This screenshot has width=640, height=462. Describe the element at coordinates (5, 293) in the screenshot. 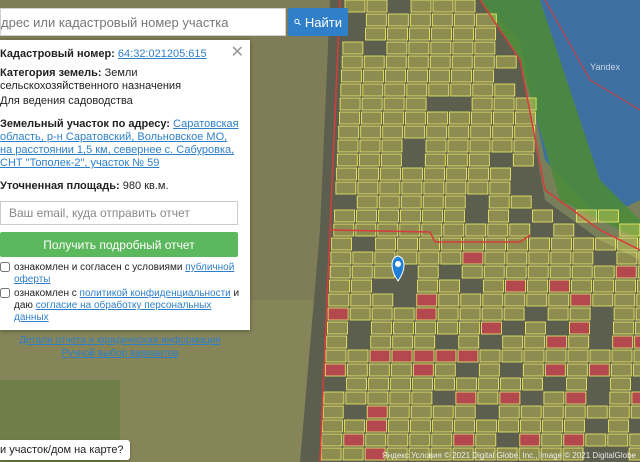

I see `consent-privacy-checkbox` at that location.